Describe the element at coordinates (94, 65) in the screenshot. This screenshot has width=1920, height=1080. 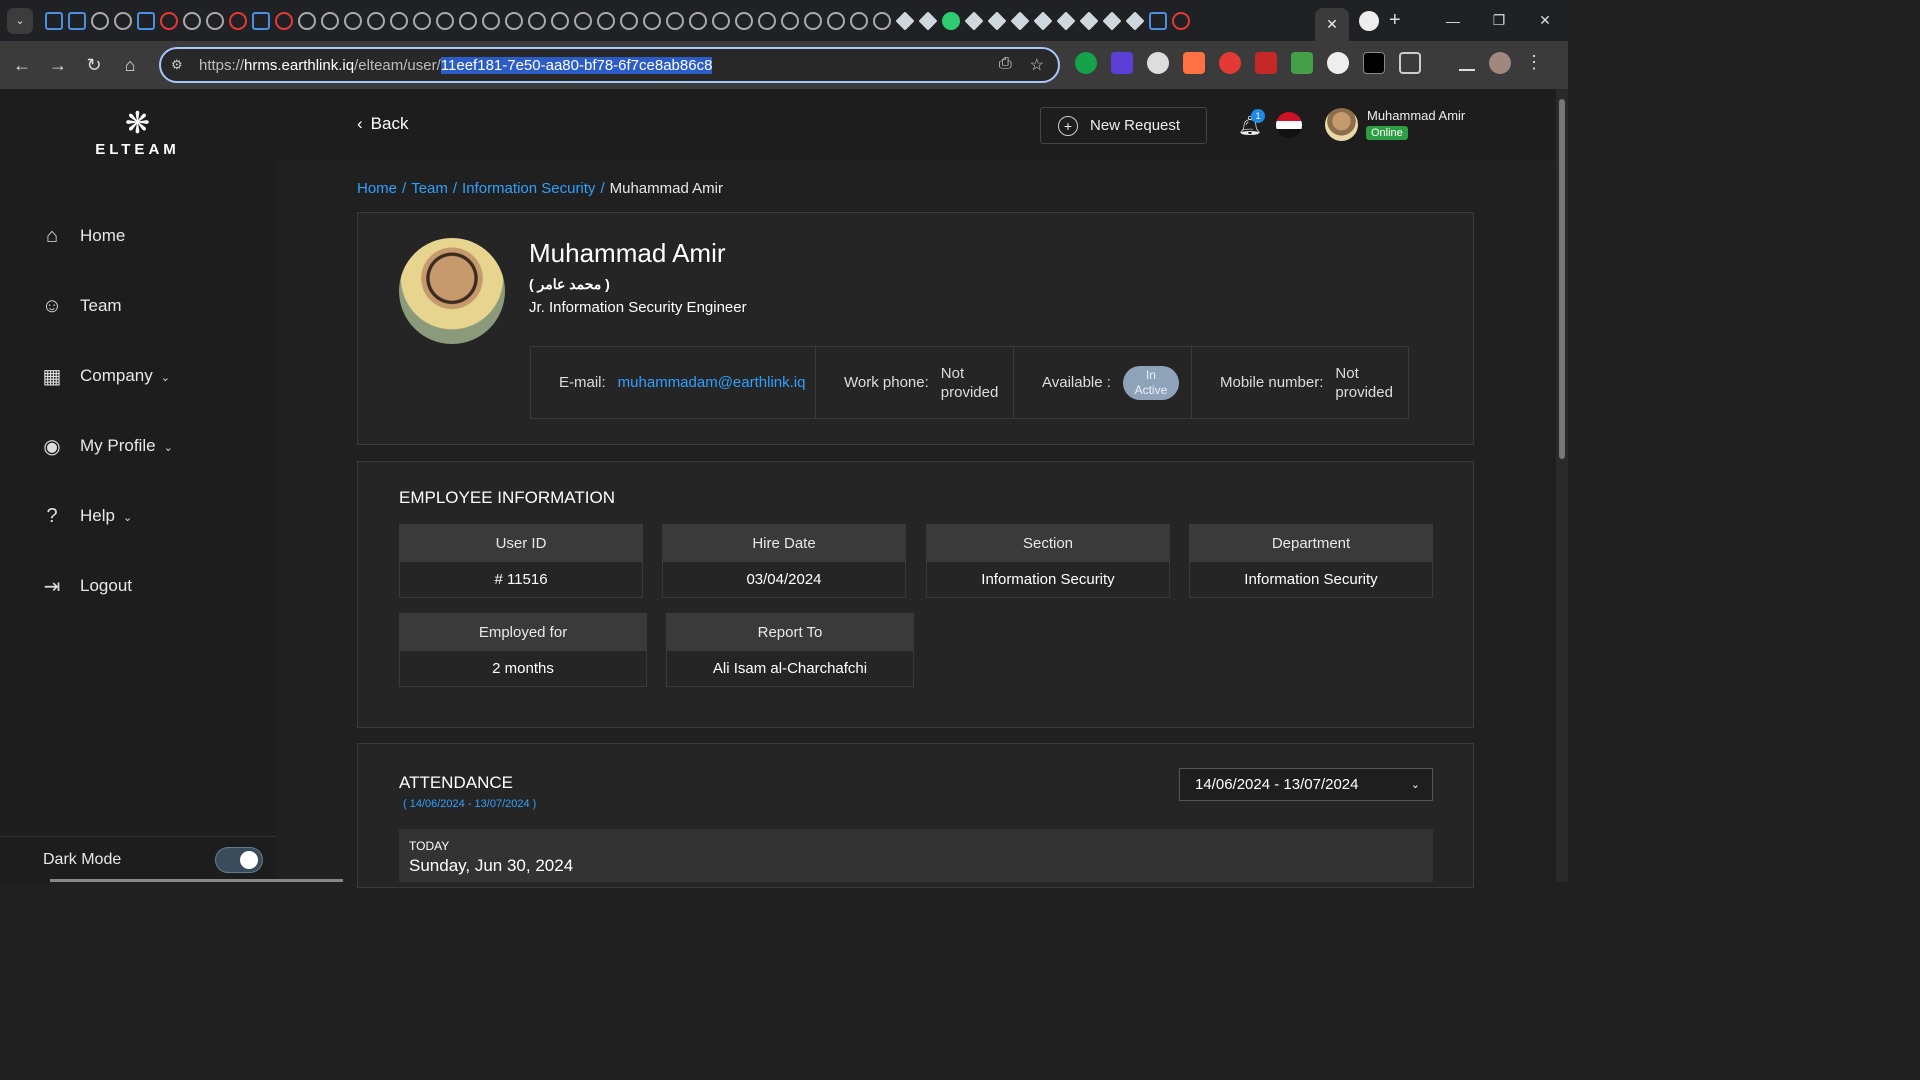
I see `reload-icon: ↻` at that location.